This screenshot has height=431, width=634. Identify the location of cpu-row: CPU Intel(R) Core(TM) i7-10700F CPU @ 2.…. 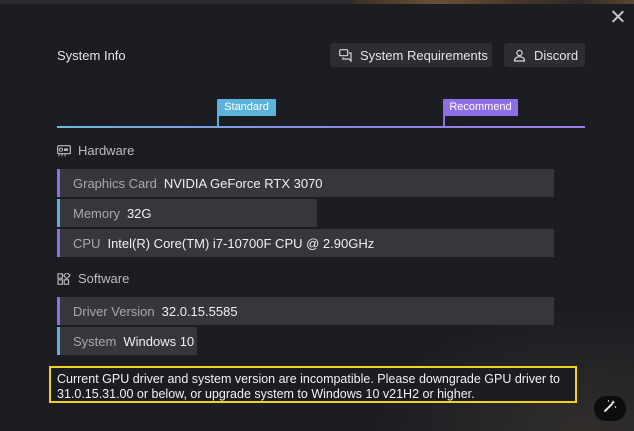
(305, 243).